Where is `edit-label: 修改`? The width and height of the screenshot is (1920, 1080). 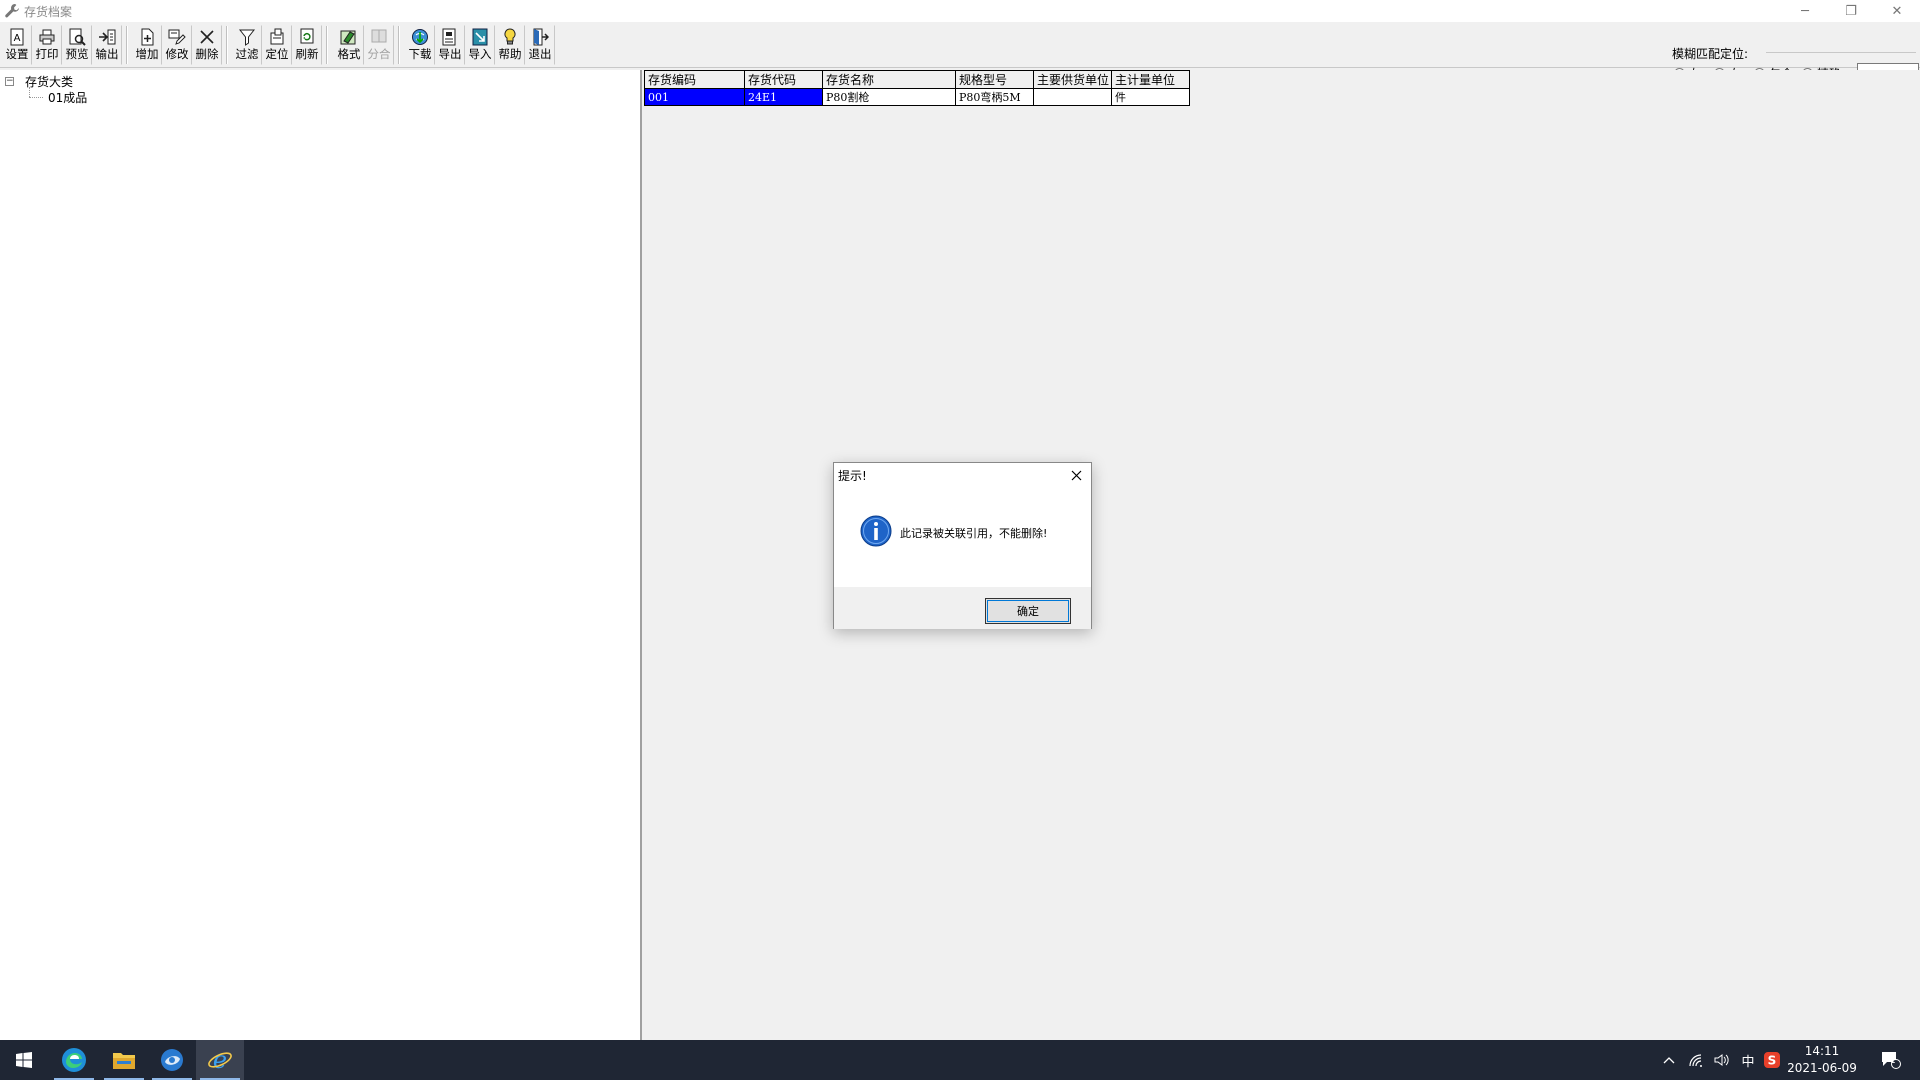
edit-label: 修改 is located at coordinates (177, 54).